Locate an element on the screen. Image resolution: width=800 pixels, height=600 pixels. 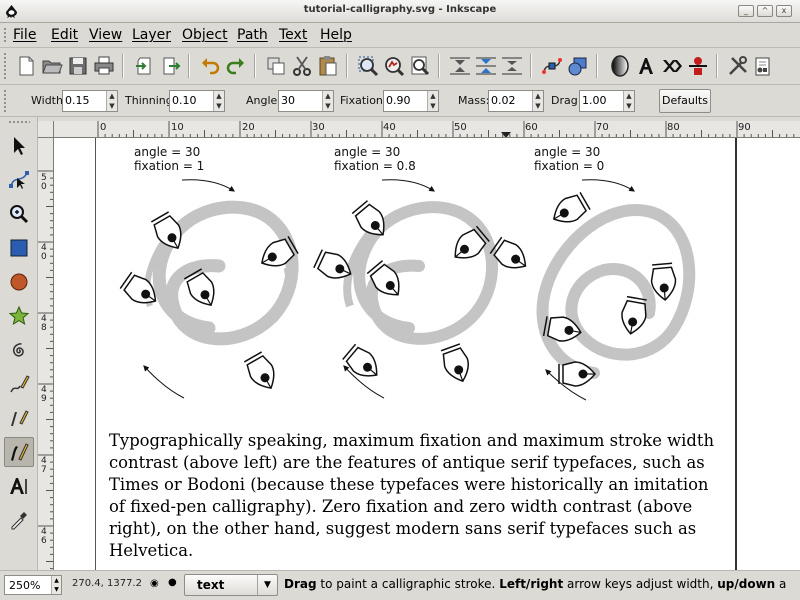
angle-stepper: ▲ ▼ is located at coordinates (327, 101).